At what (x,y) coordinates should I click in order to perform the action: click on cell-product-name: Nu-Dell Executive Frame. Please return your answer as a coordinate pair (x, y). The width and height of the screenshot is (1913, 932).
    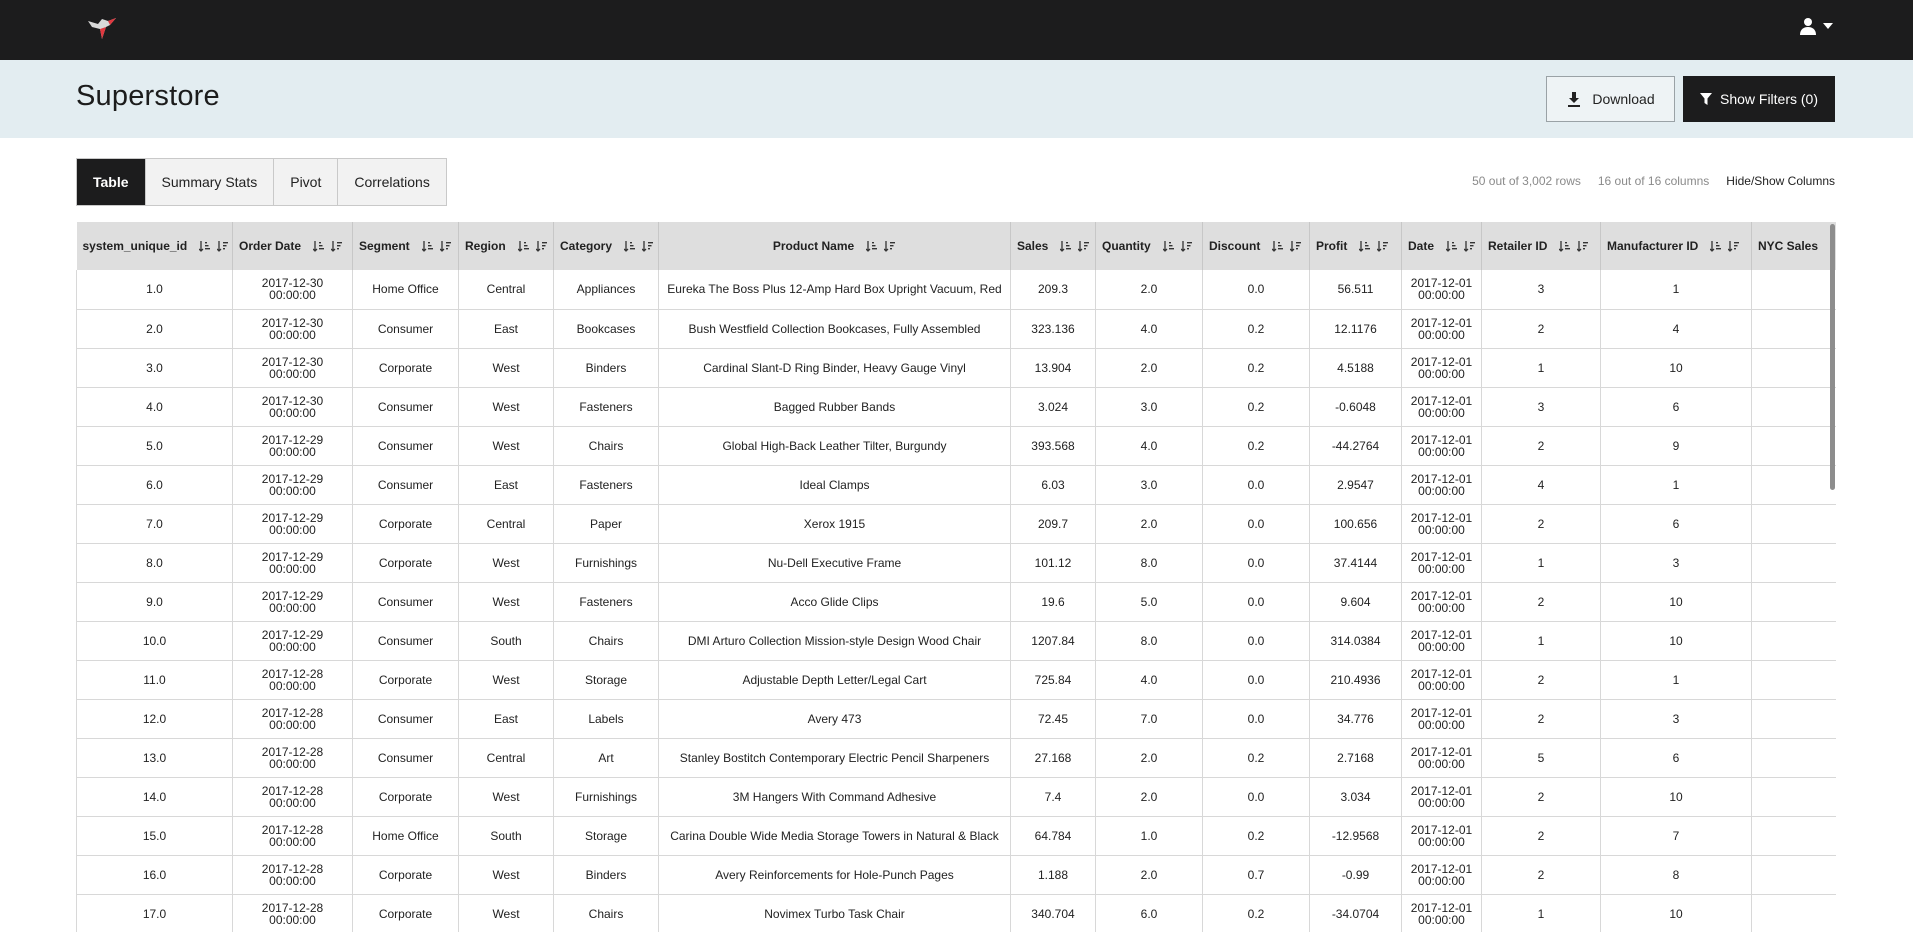
    Looking at the image, I should click on (834, 563).